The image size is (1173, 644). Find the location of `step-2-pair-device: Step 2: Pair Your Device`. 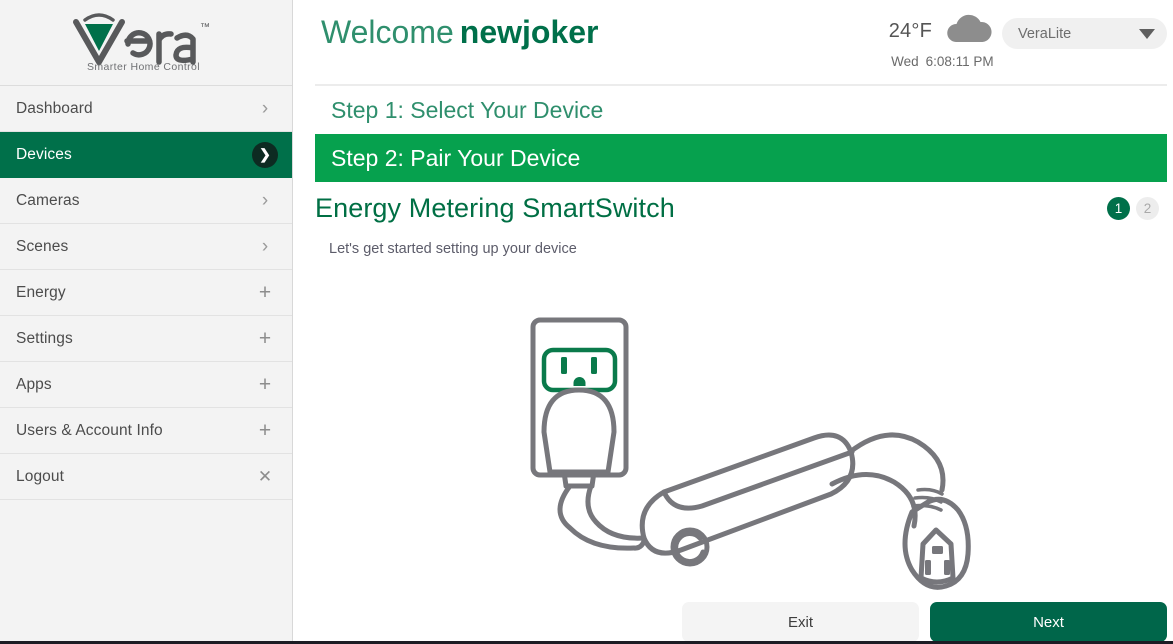

step-2-pair-device: Step 2: Pair Your Device is located at coordinates (741, 158).